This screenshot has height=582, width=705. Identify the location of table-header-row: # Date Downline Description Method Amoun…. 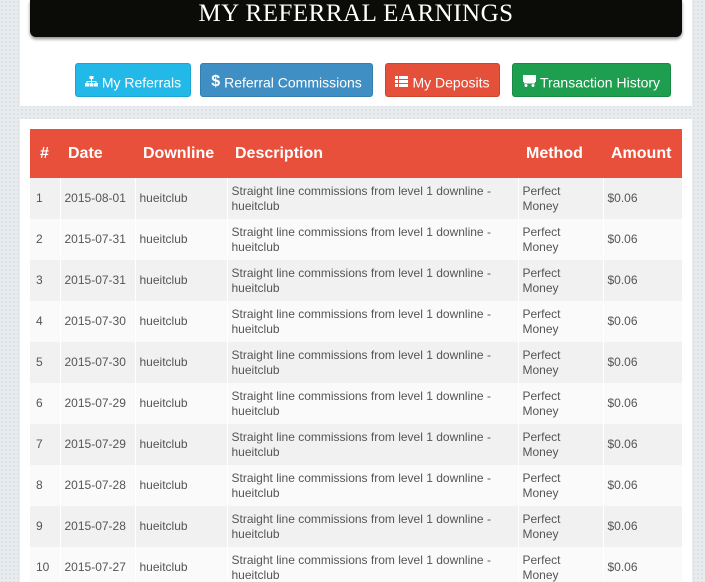
(356, 153).